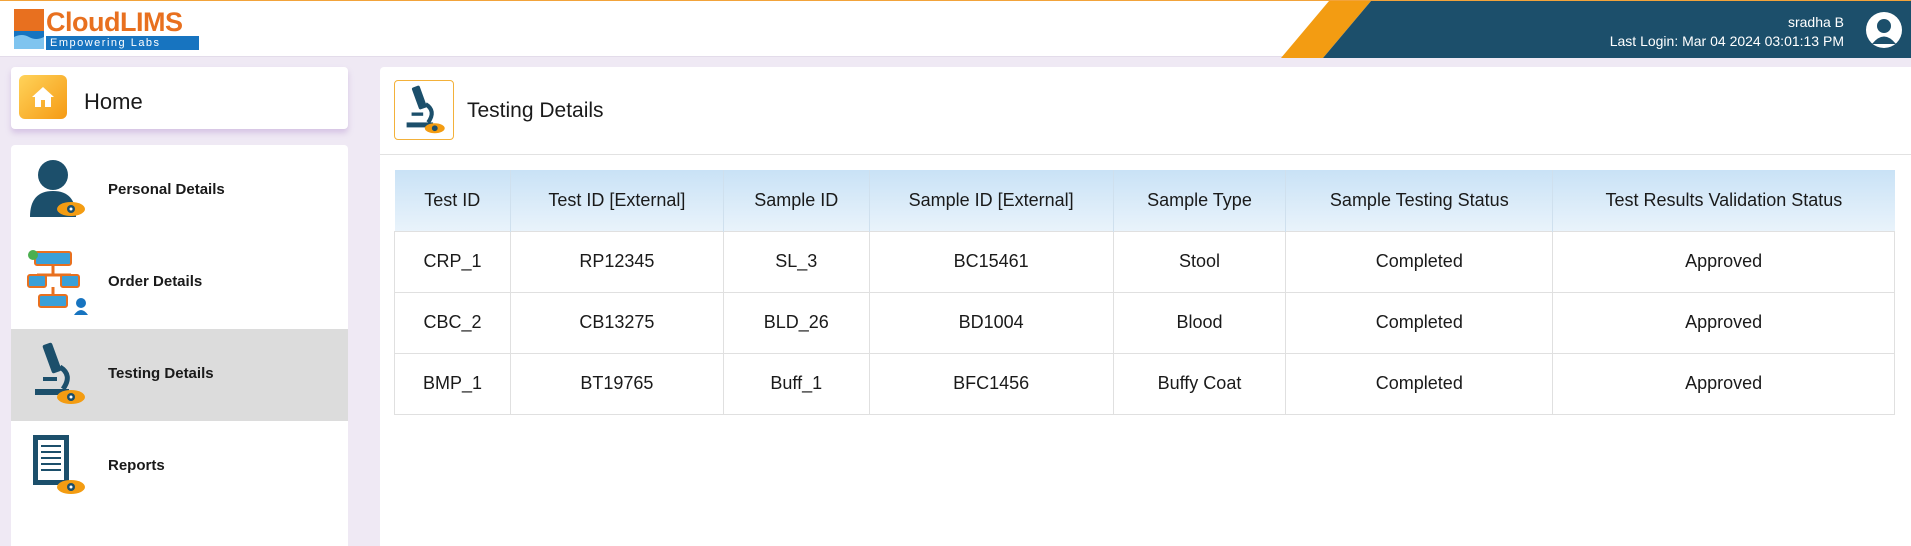 This screenshot has height=546, width=1911. Describe the element at coordinates (991, 261) in the screenshot. I see `cell-sample-id-external: BC15461` at that location.